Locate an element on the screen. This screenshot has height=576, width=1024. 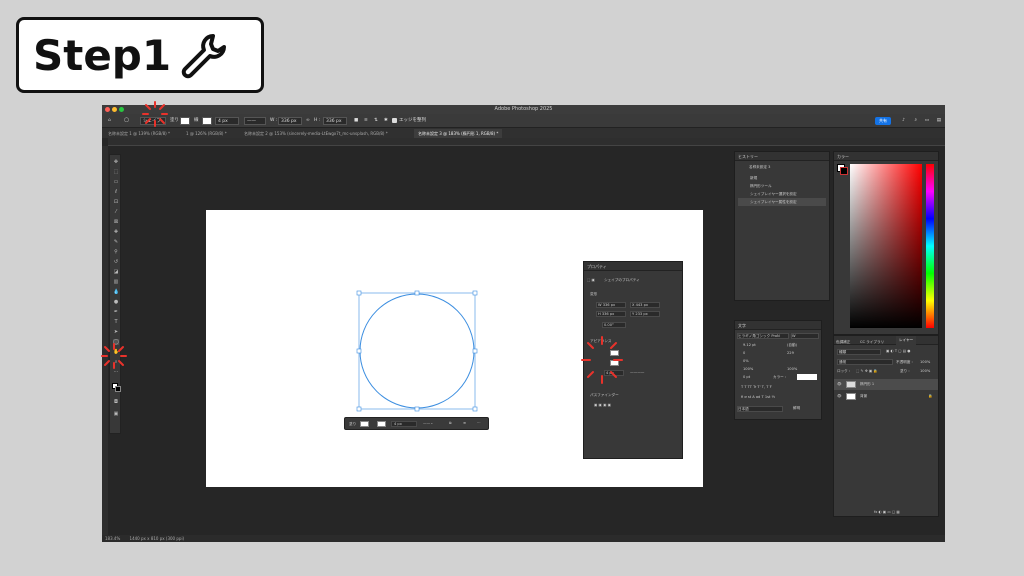
artboard-tool-icon: ⬚ is located at coordinates (116, 172).